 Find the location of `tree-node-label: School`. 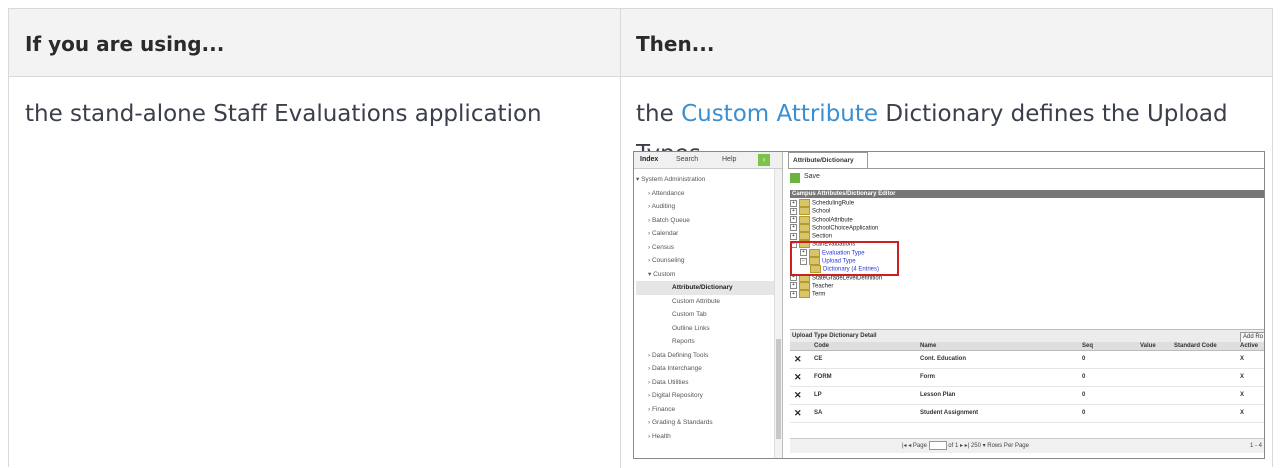

tree-node-label: School is located at coordinates (821, 211).